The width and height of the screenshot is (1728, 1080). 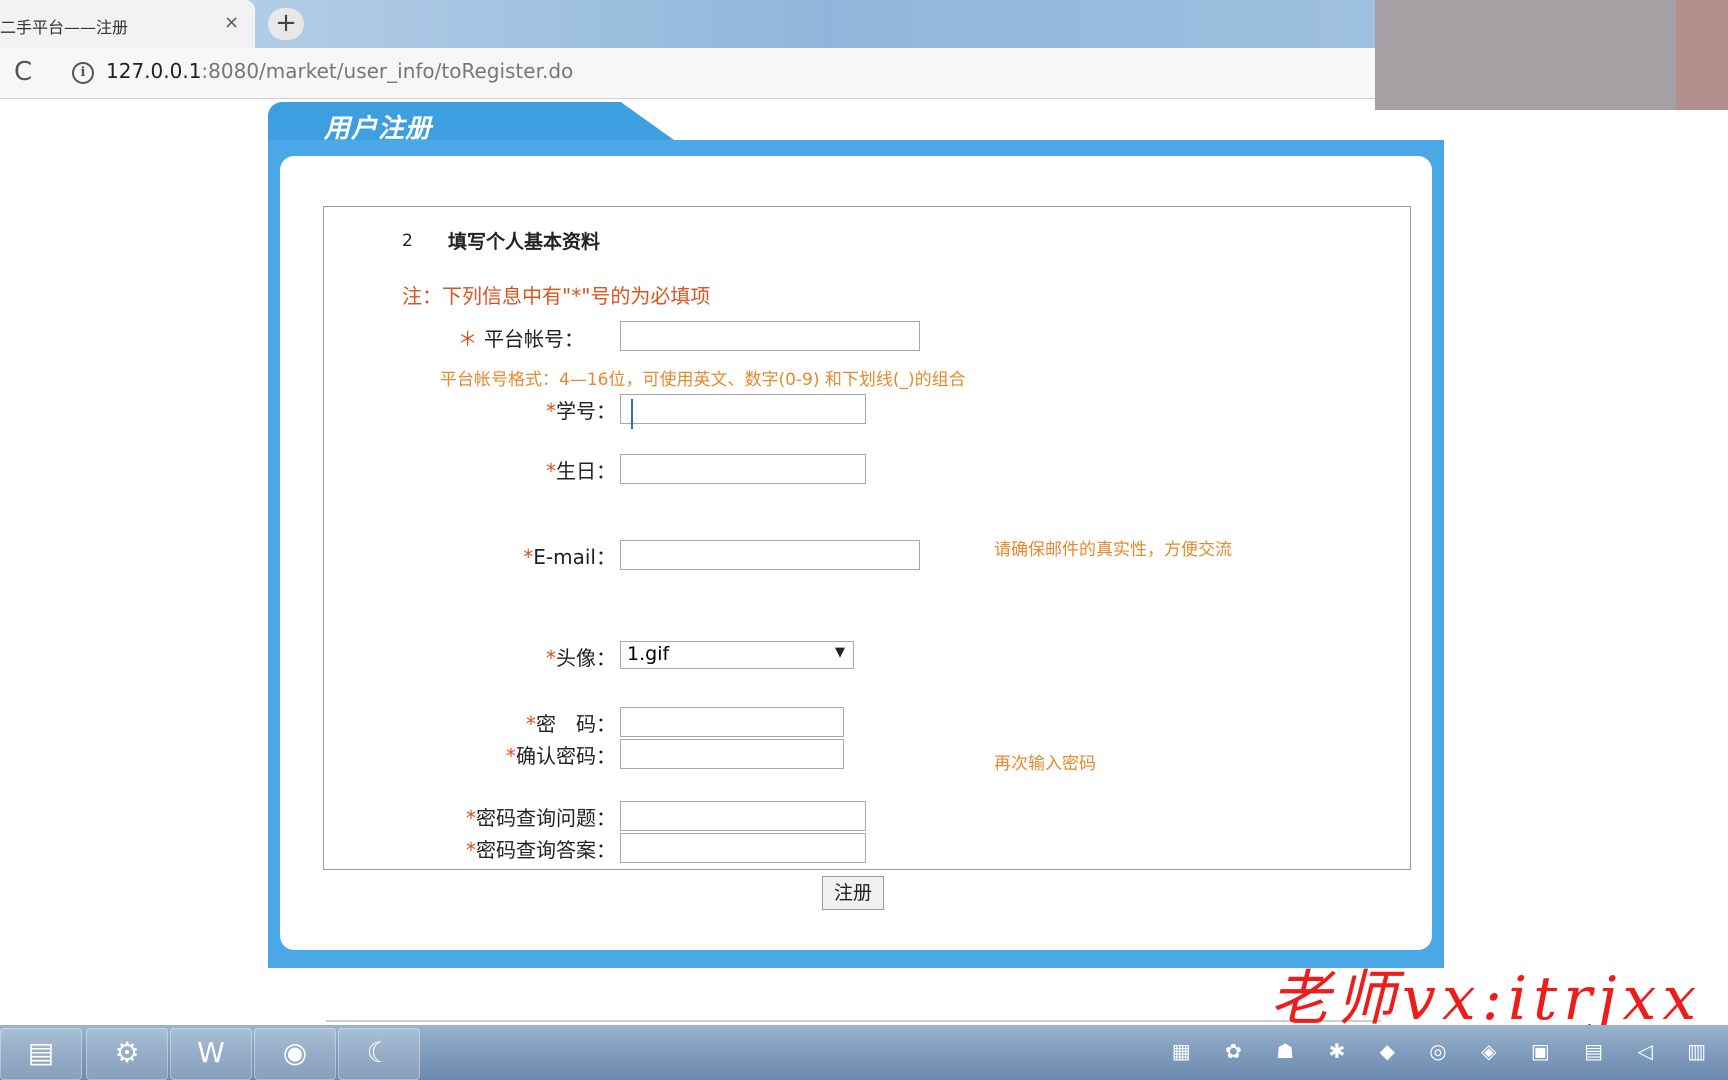 What do you see at coordinates (732, 722) in the screenshot?
I see `password-input` at bounding box center [732, 722].